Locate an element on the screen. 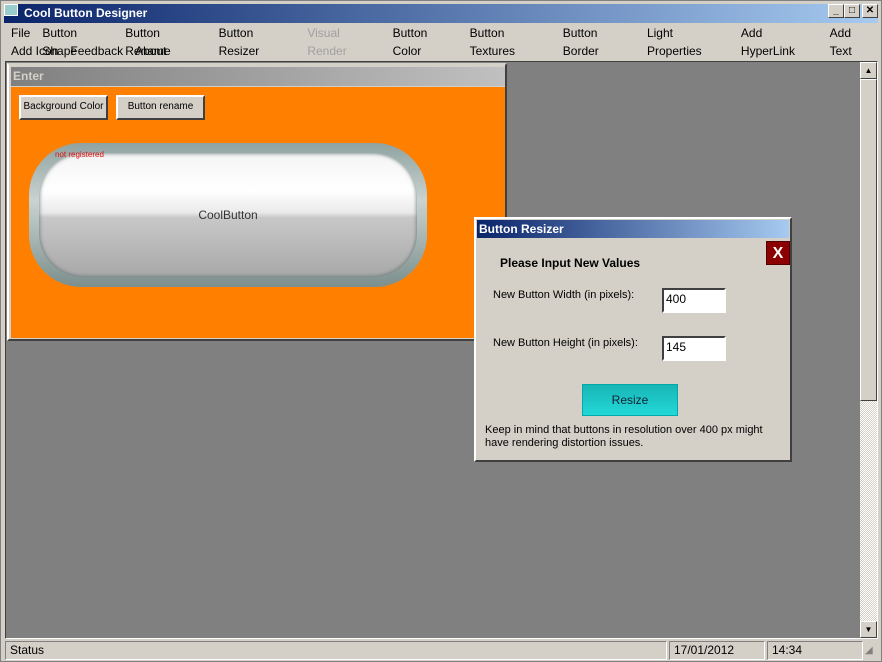 The image size is (882, 662). status-bar: Status 17/01/2012 14:34 ◢ is located at coordinates (441, 651).